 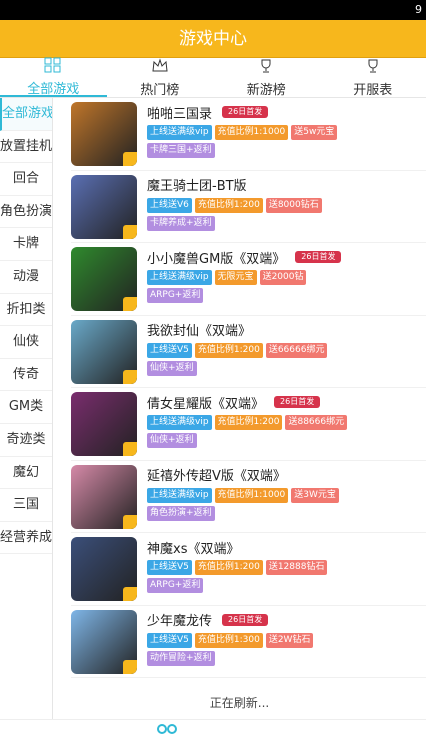 I want to click on tab-label: 热门榜, so click(x=160, y=90).